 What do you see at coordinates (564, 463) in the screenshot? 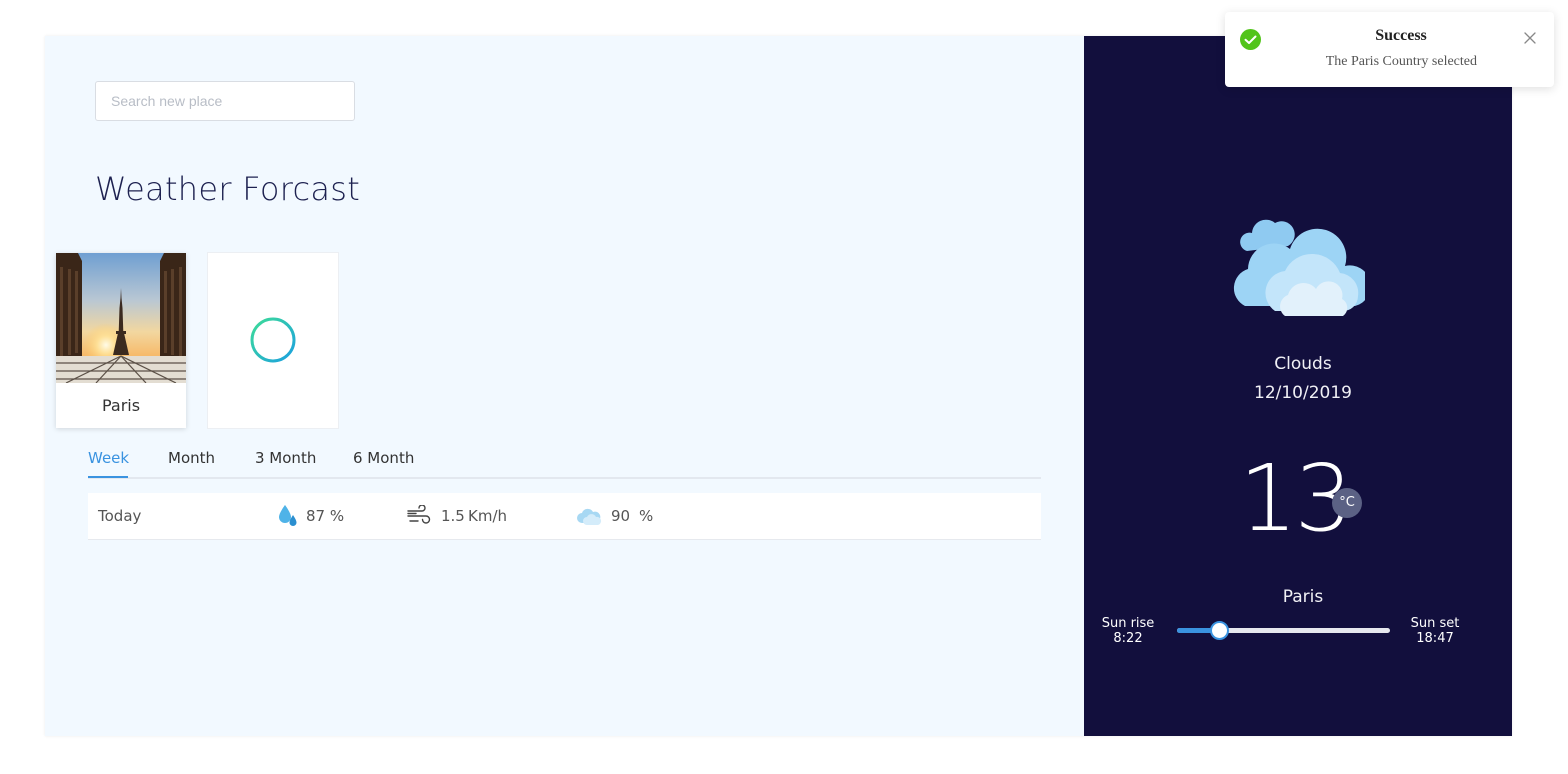
I see `period-tabs: Week Month 3 Month 6 Month` at bounding box center [564, 463].